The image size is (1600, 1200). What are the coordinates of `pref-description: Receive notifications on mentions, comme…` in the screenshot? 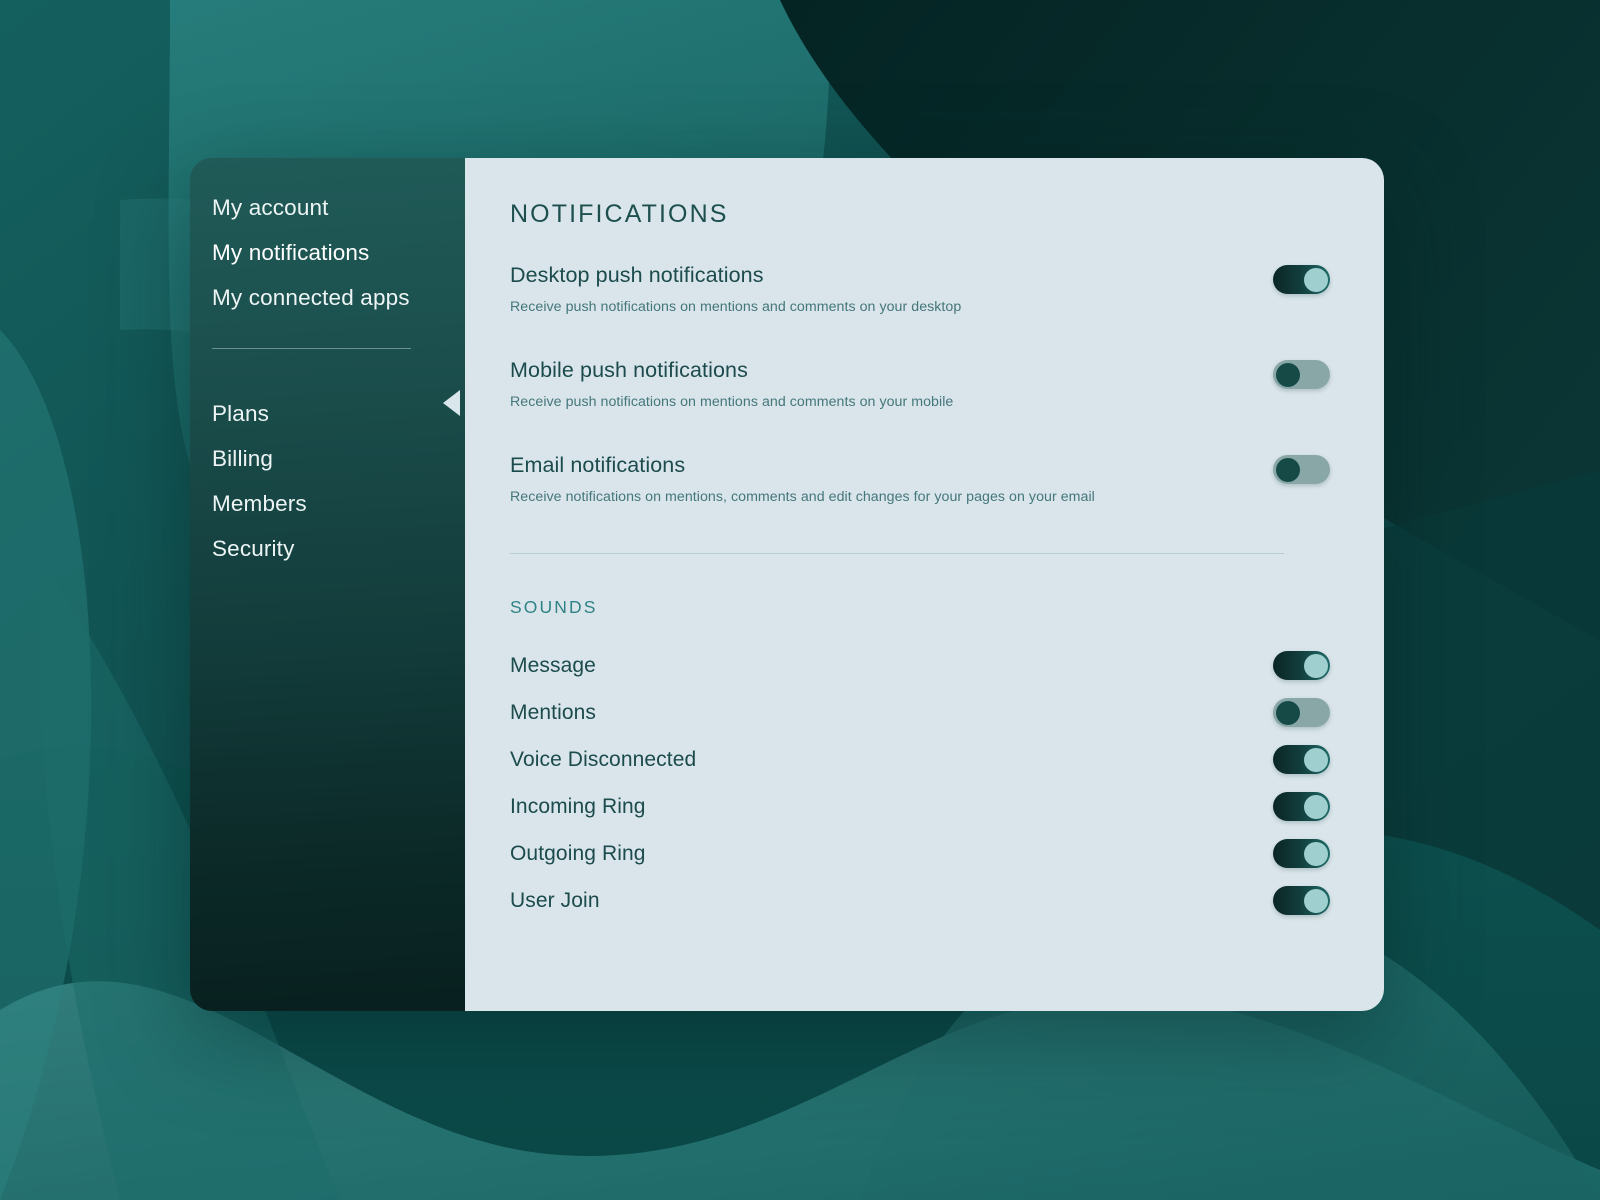 It's located at (802, 497).